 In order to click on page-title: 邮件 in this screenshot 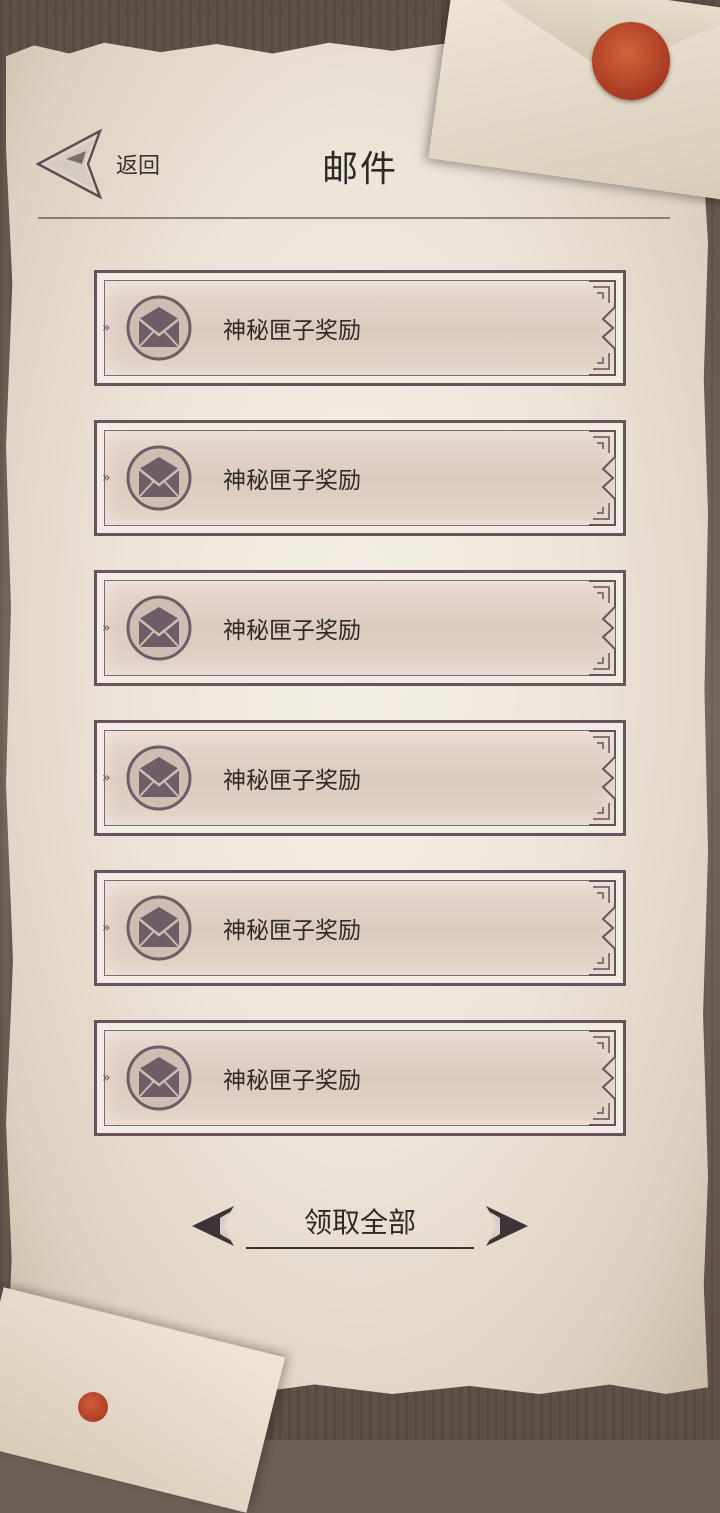, I will do `click(359, 169)`.